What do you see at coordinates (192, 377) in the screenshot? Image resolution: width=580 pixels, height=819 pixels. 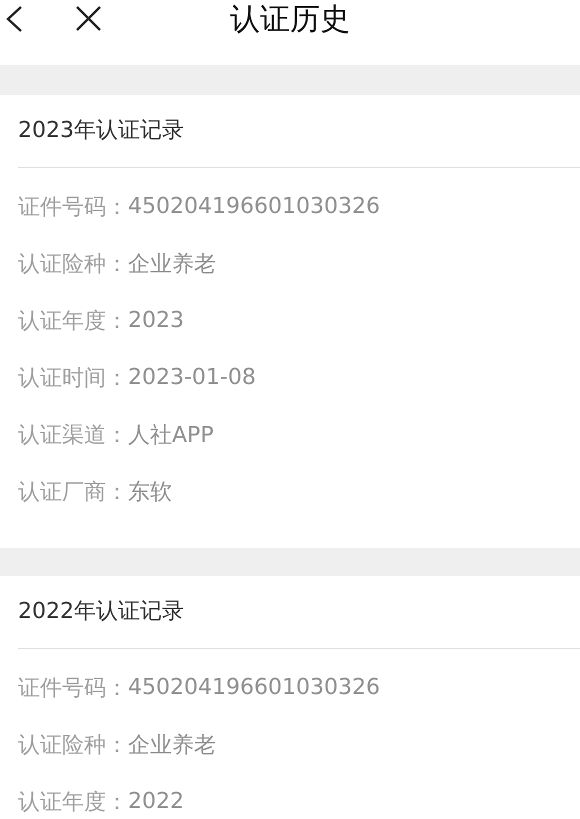 I see `field-value: 2023-01-08` at bounding box center [192, 377].